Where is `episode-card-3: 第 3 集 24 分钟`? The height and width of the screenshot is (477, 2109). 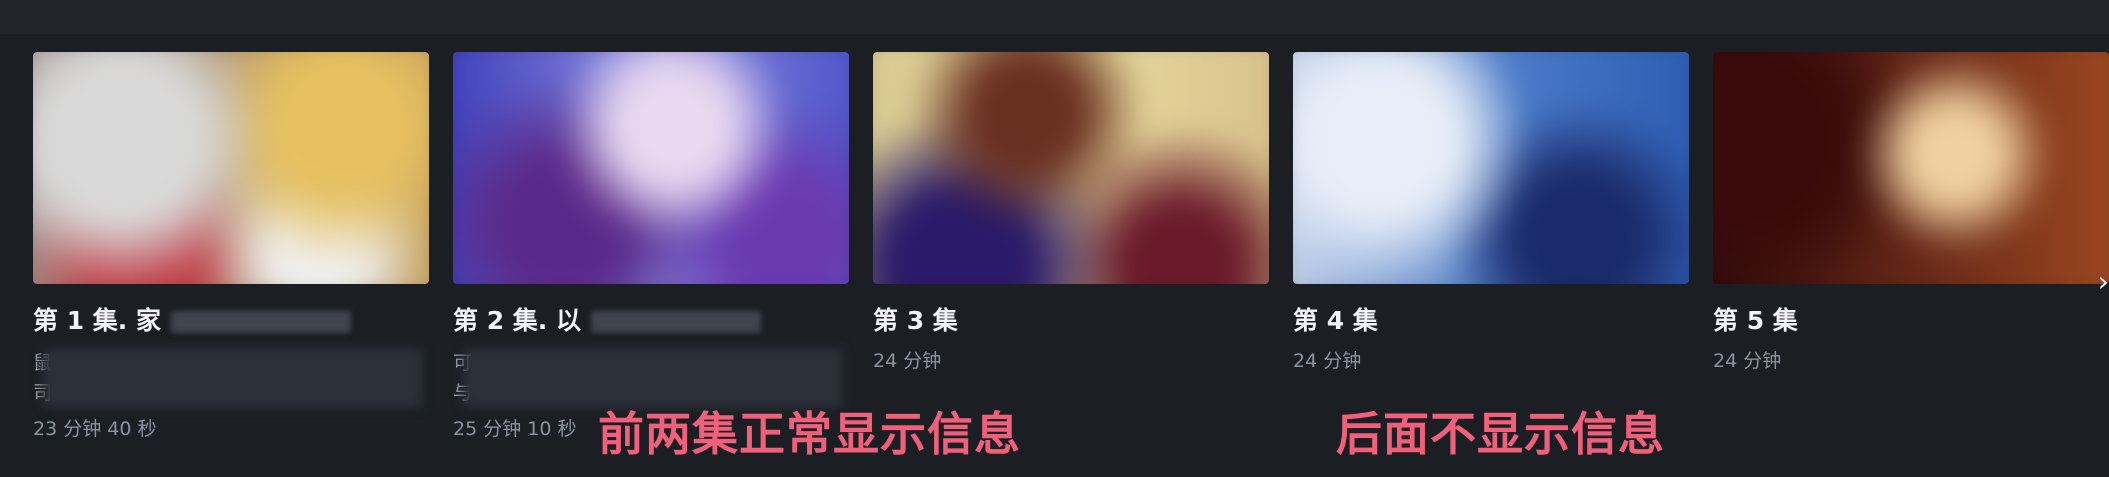
episode-card-3: 第 3 集 24 分钟 is located at coordinates (1071, 212).